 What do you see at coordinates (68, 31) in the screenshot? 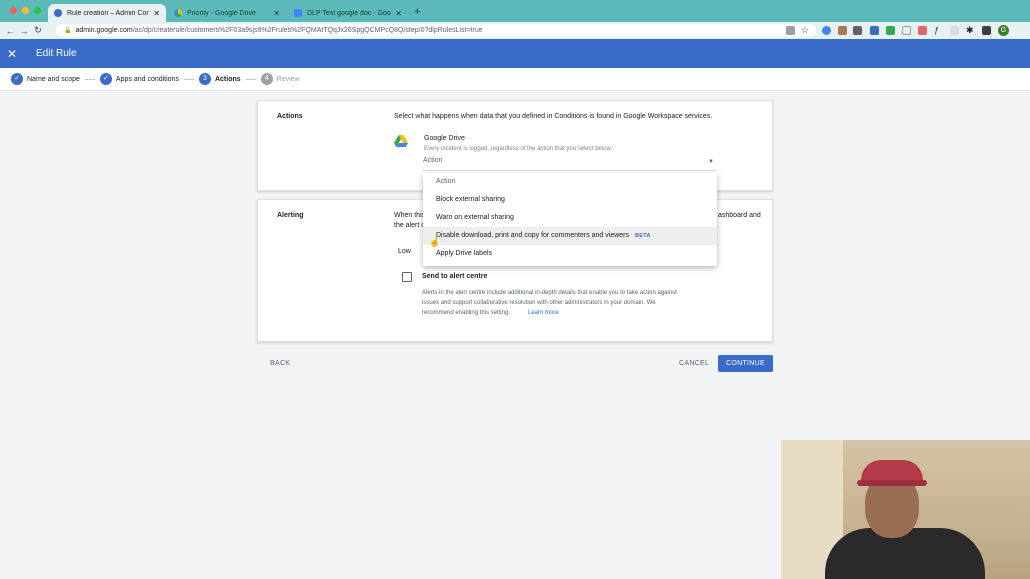
I see `lock-icon: 🔒` at bounding box center [68, 31].